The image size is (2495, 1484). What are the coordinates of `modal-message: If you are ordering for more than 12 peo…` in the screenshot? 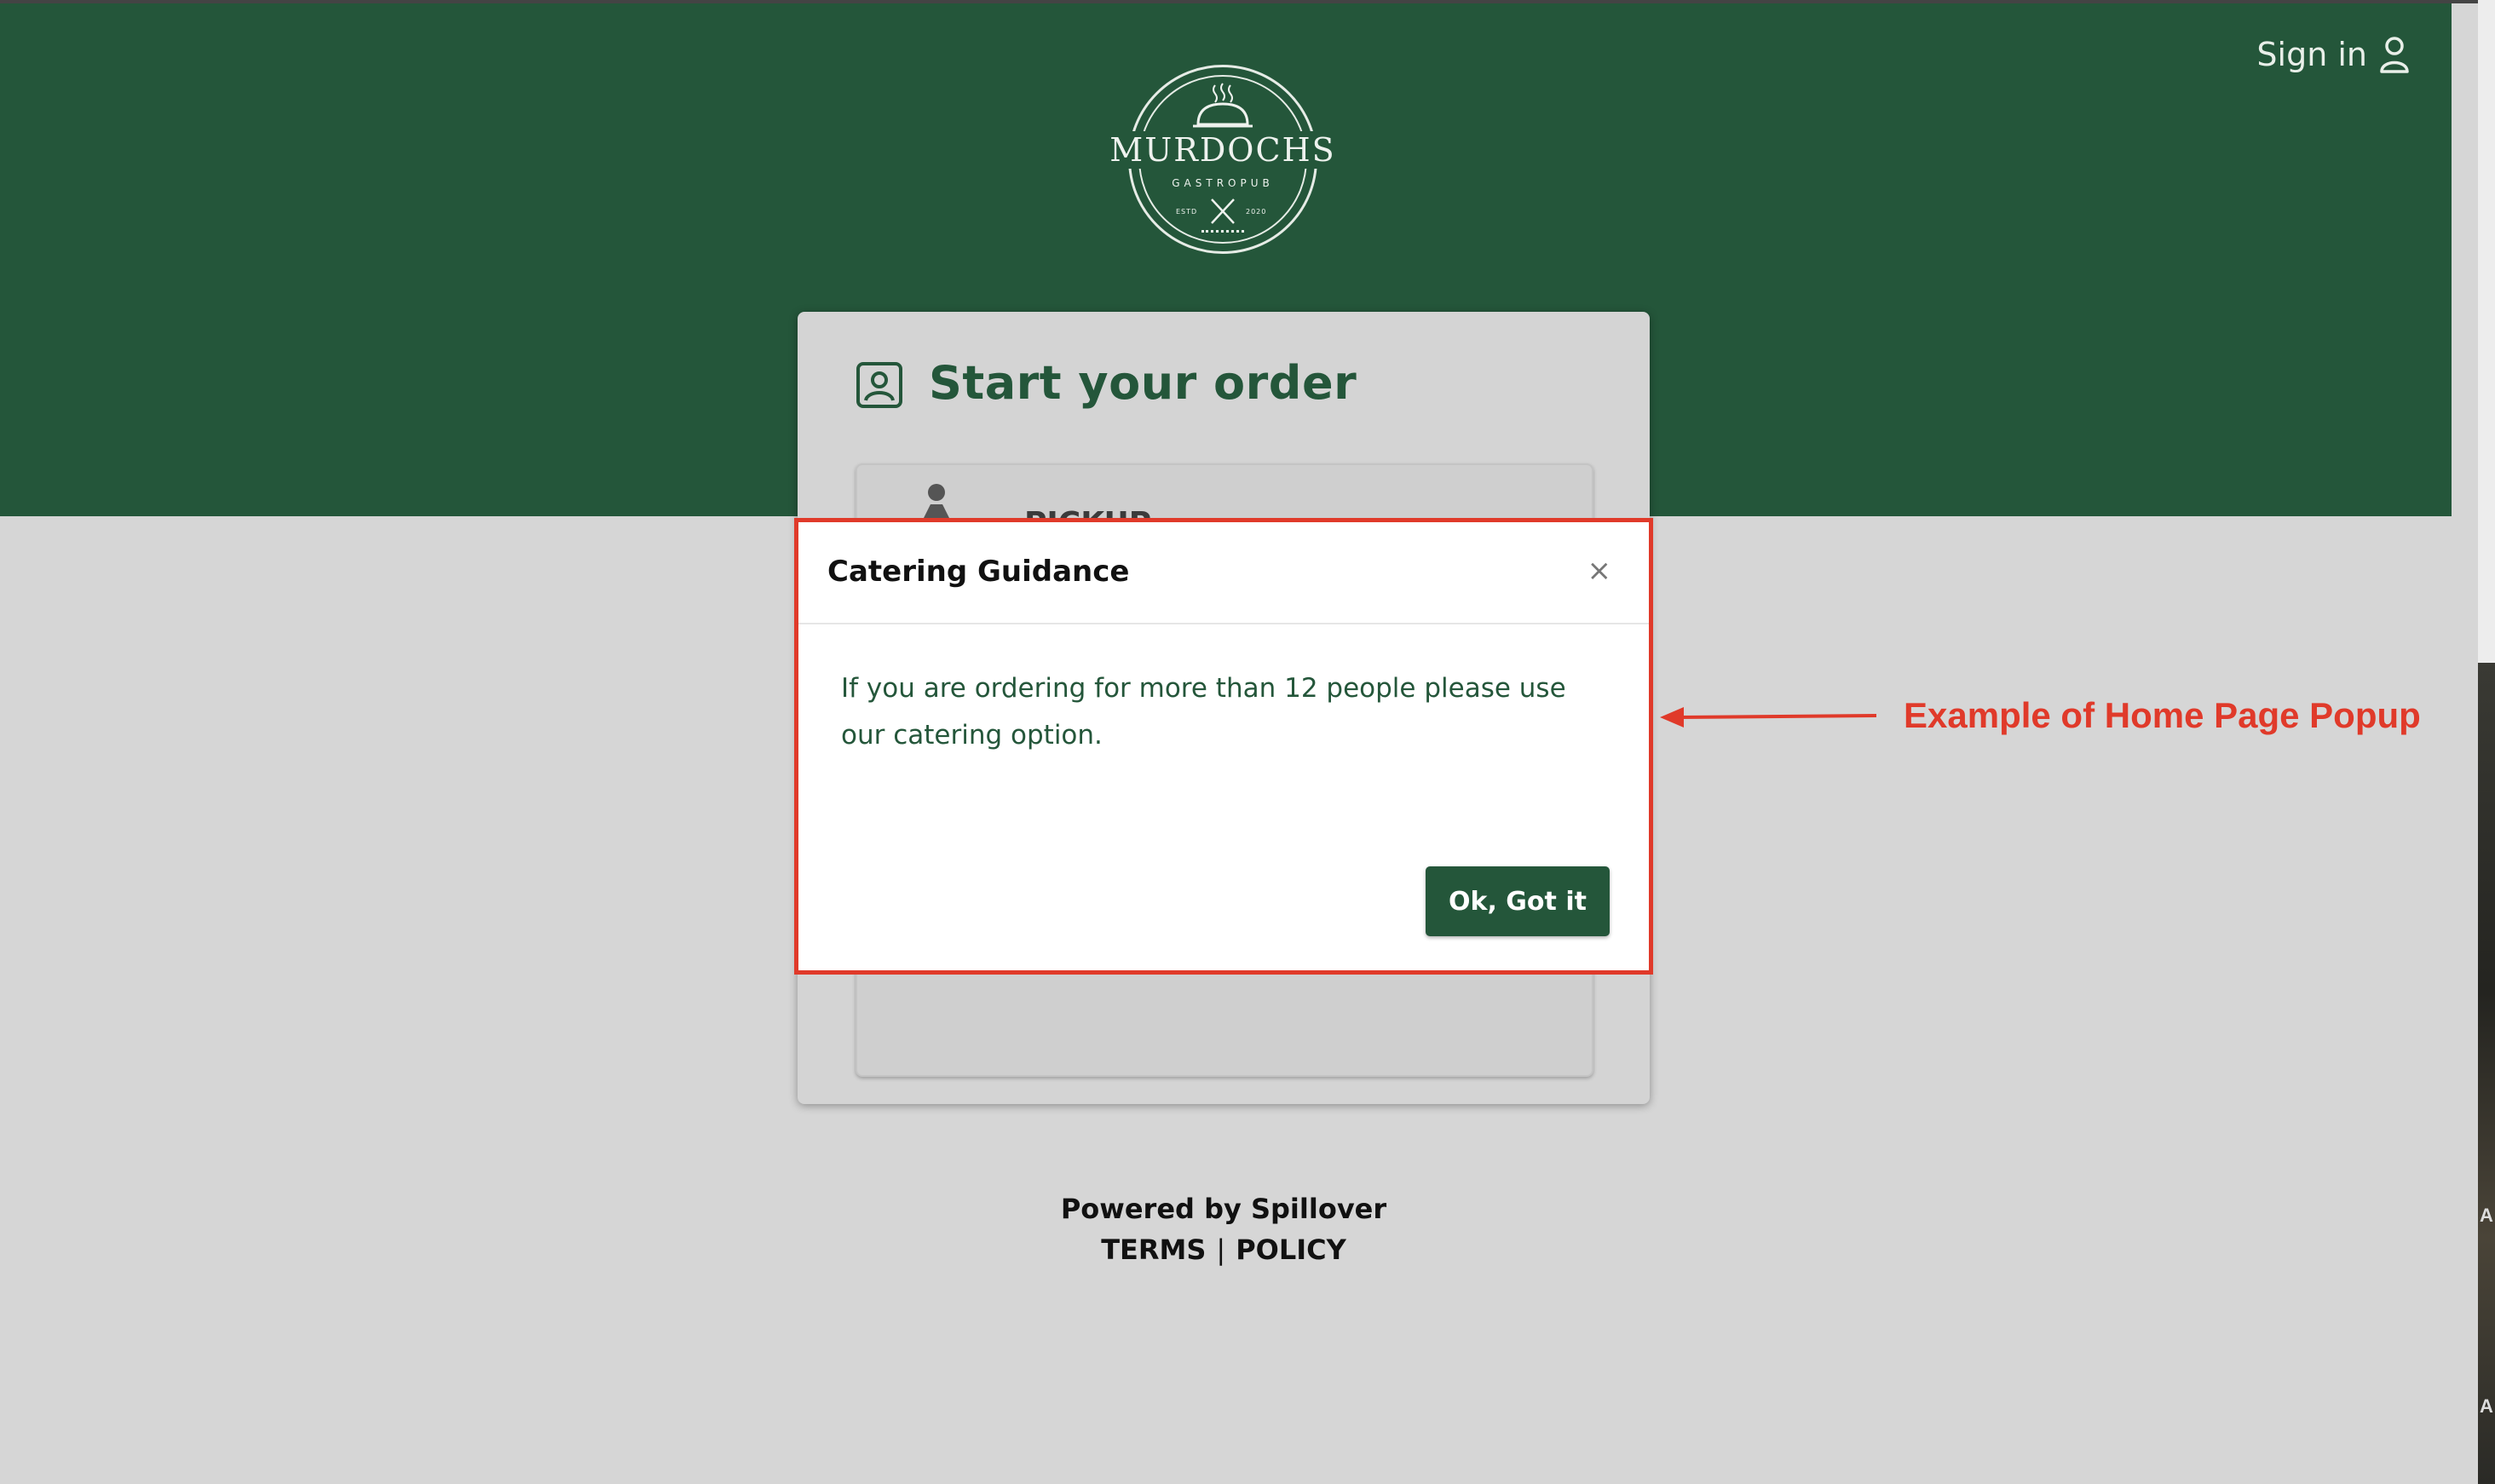 It's located at (1203, 712).